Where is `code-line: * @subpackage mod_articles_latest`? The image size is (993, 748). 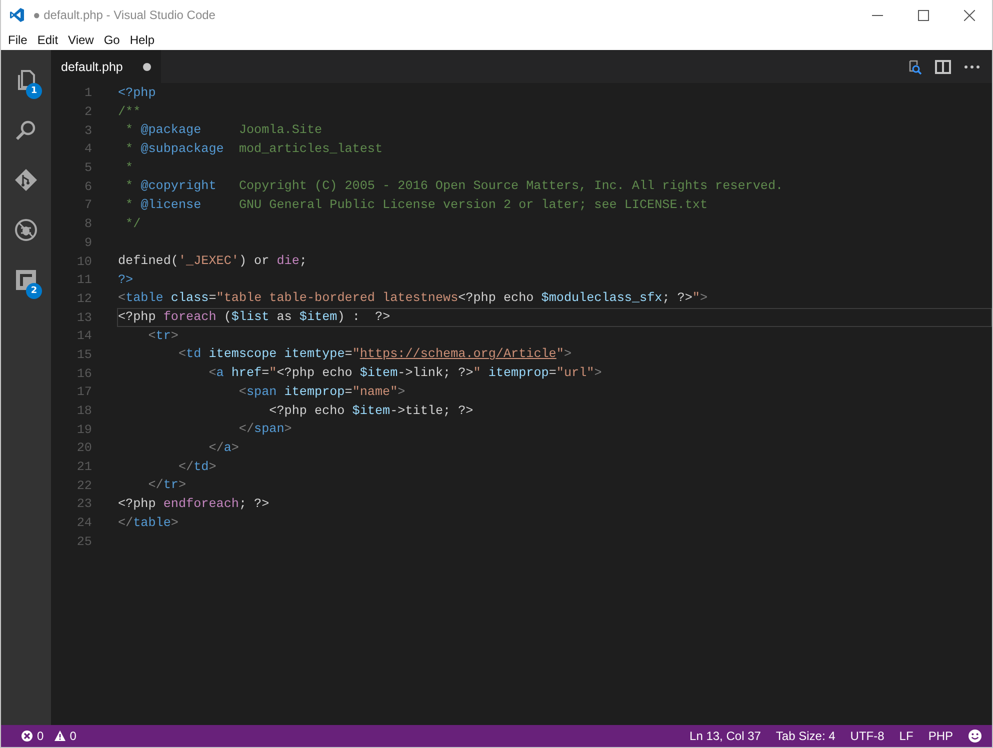 code-line: * @subpackage mod_articles_latest is located at coordinates (254, 149).